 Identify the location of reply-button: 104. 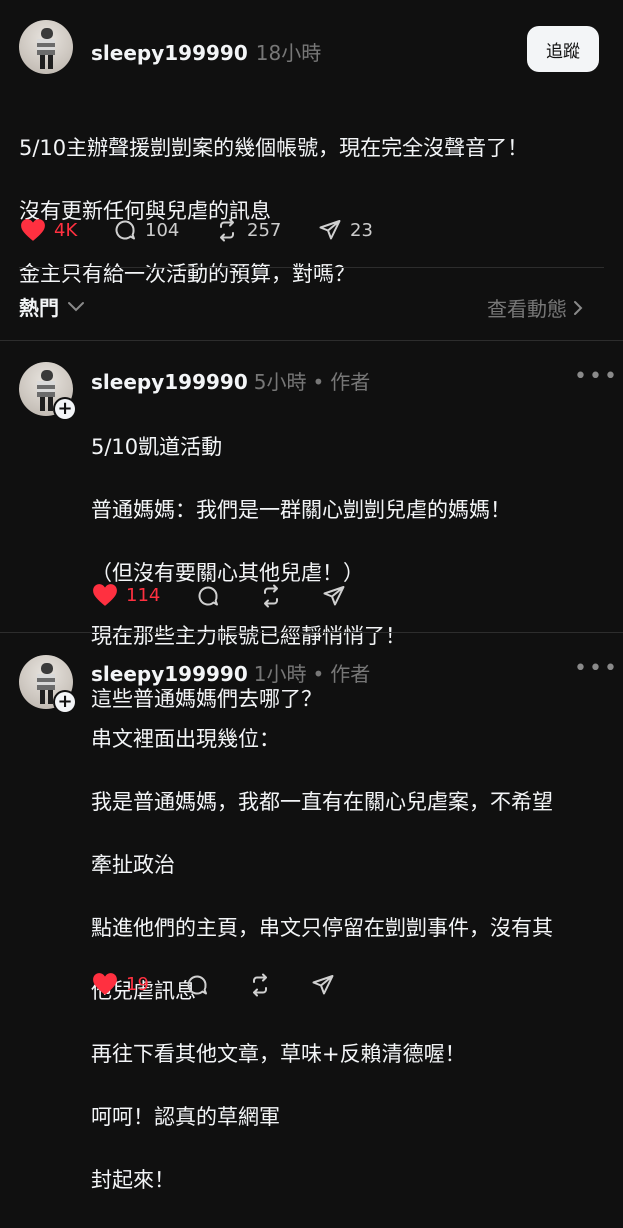
(146, 230).